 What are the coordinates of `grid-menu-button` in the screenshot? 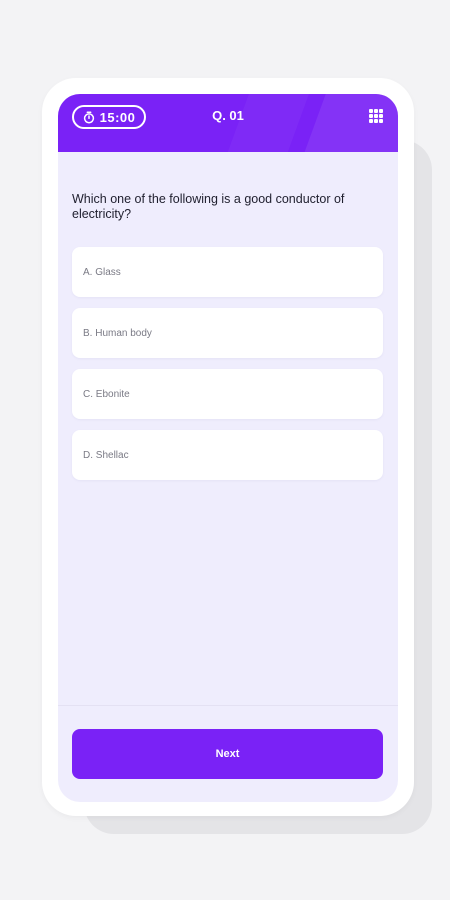 It's located at (376, 116).